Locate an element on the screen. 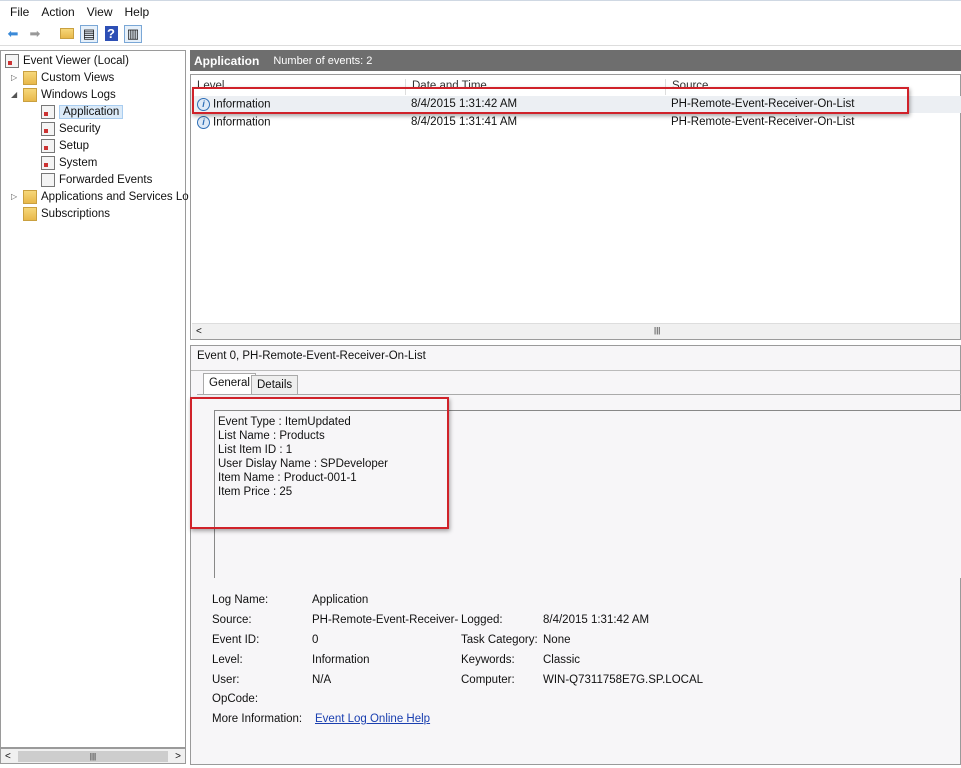 Image resolution: width=961 pixels, height=768 pixels. tree-label: Forwarded Events is located at coordinates (106, 179).